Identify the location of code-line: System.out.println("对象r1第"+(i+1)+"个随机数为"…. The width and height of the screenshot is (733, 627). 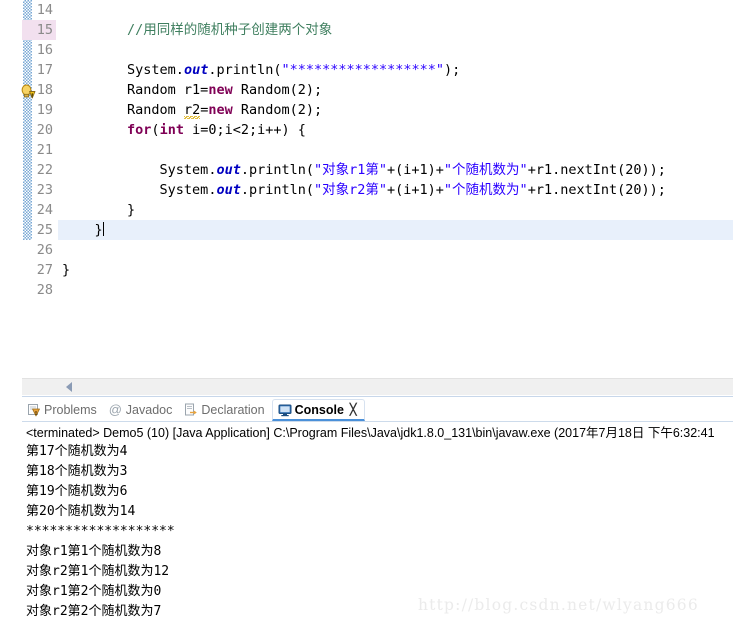
(395, 170).